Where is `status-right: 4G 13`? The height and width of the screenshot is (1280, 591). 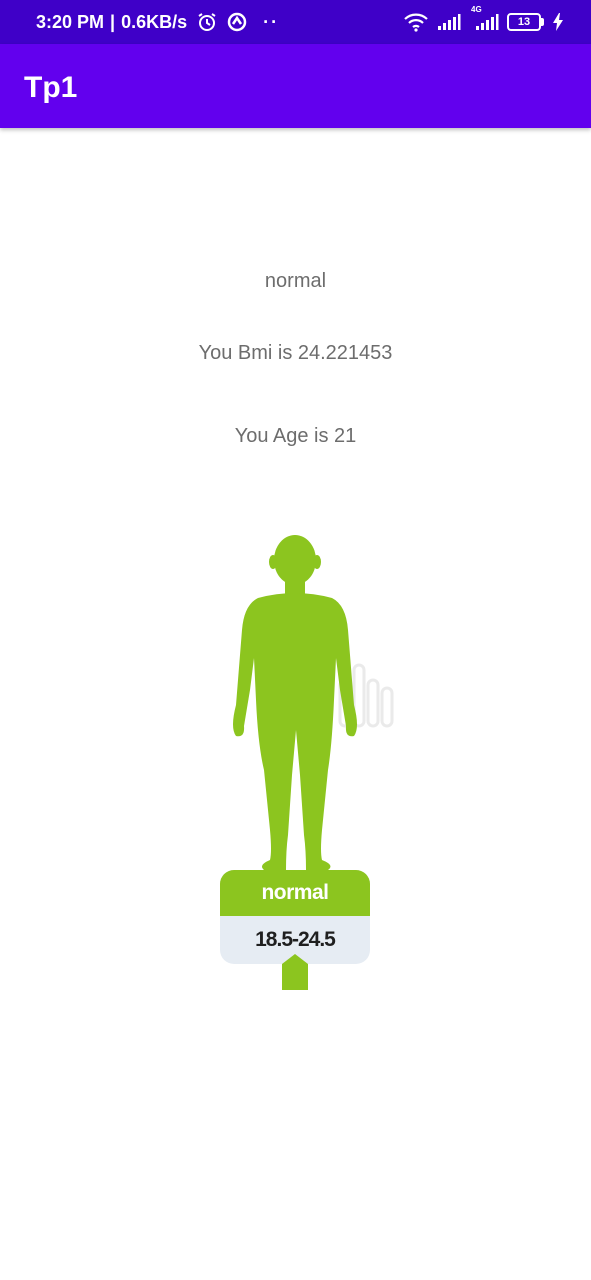
status-right: 4G 13 is located at coordinates (483, 22).